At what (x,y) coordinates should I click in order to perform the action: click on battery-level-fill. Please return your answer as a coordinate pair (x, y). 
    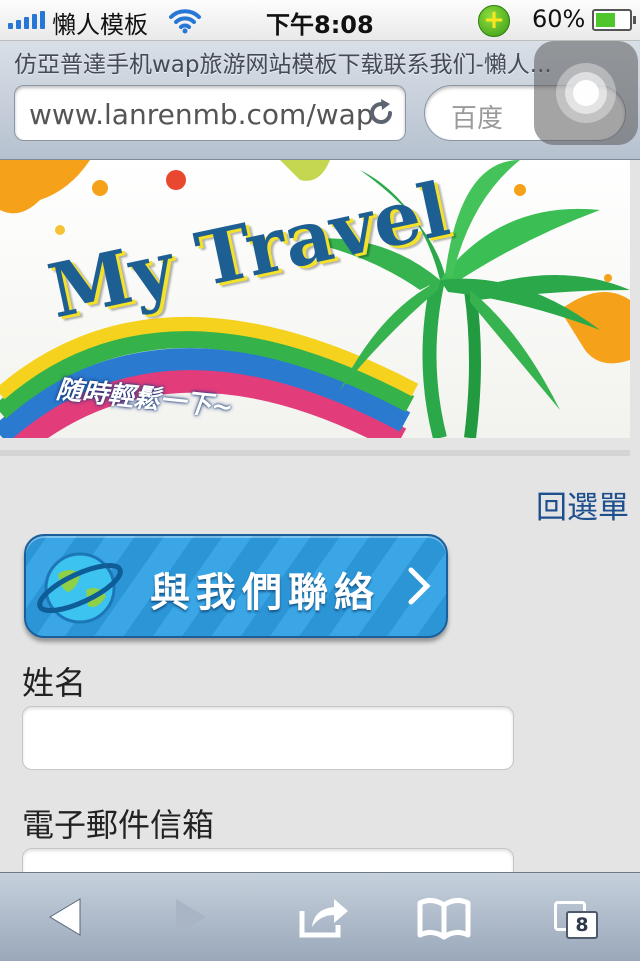
    Looking at the image, I should click on (605, 20).